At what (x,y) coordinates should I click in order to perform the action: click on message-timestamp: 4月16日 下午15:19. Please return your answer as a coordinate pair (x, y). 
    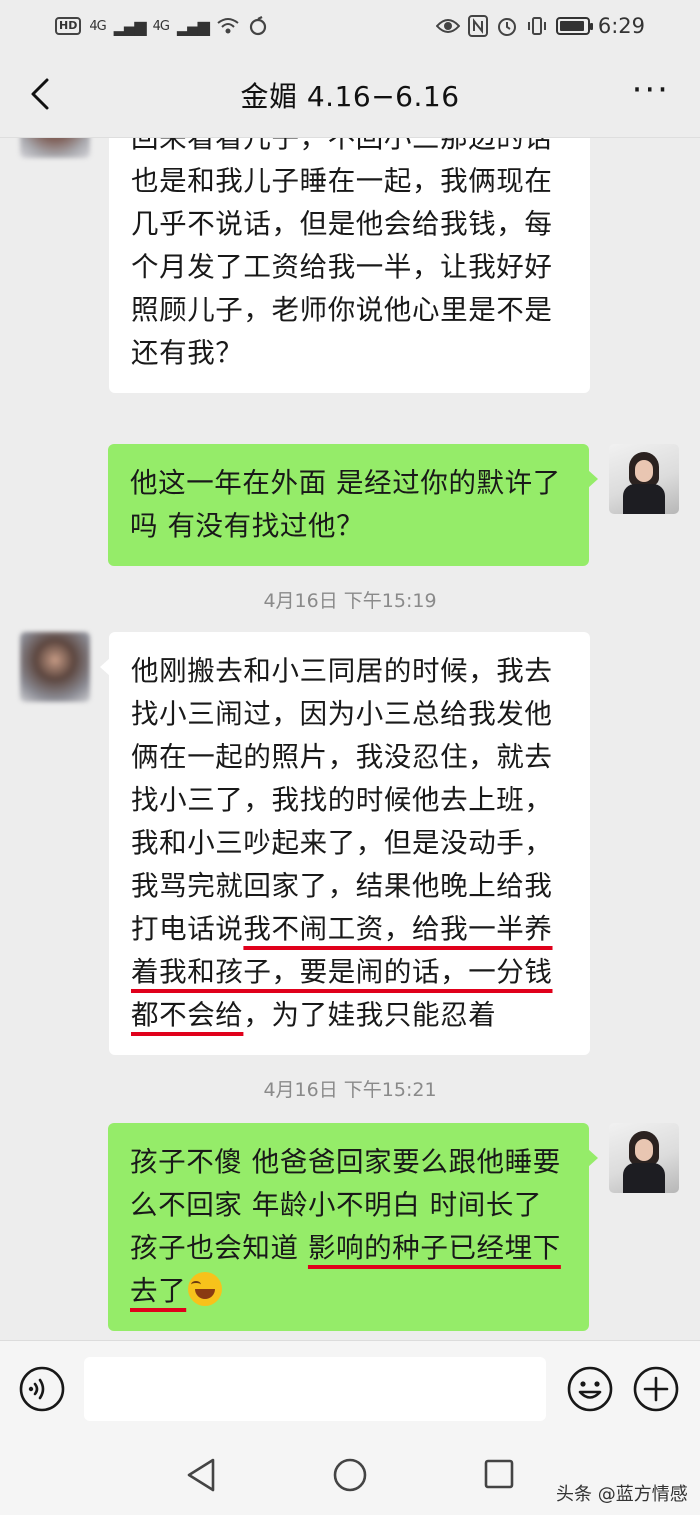
    Looking at the image, I should click on (350, 601).